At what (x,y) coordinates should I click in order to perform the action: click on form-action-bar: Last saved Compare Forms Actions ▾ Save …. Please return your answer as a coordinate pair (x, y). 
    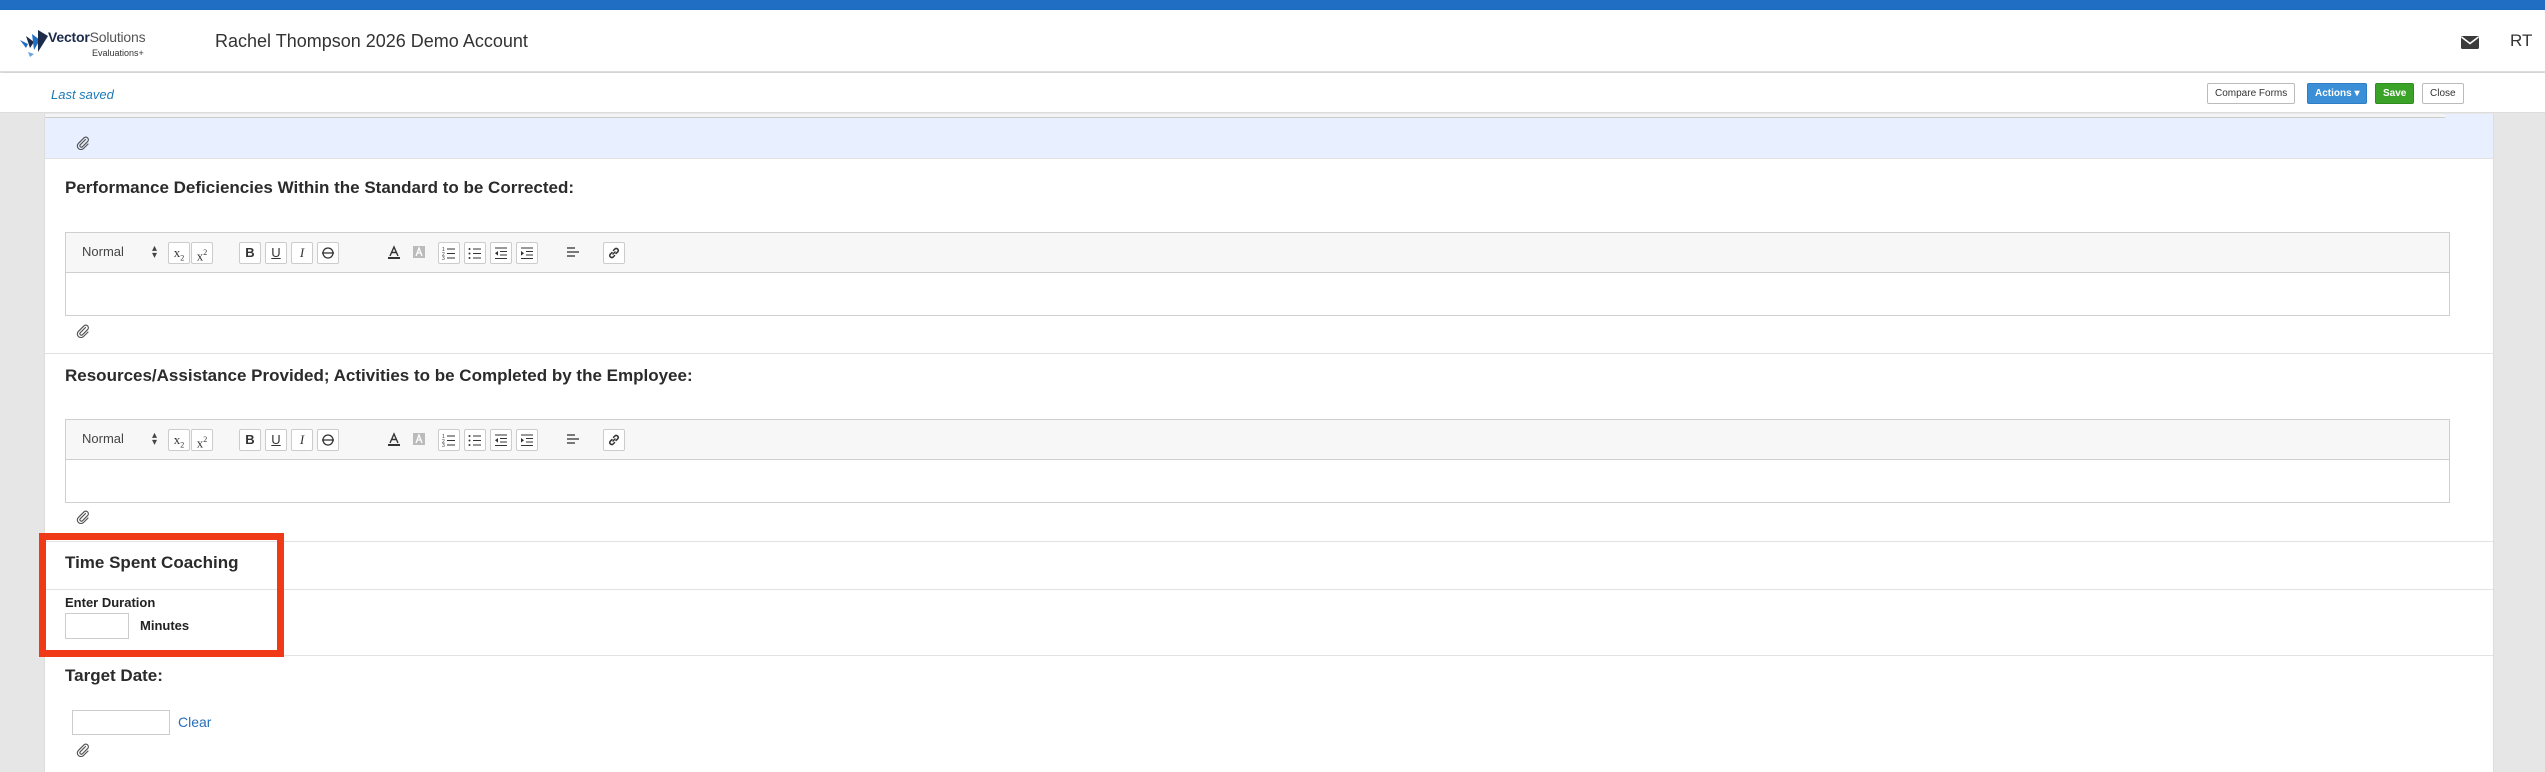
    Looking at the image, I should click on (1272, 93).